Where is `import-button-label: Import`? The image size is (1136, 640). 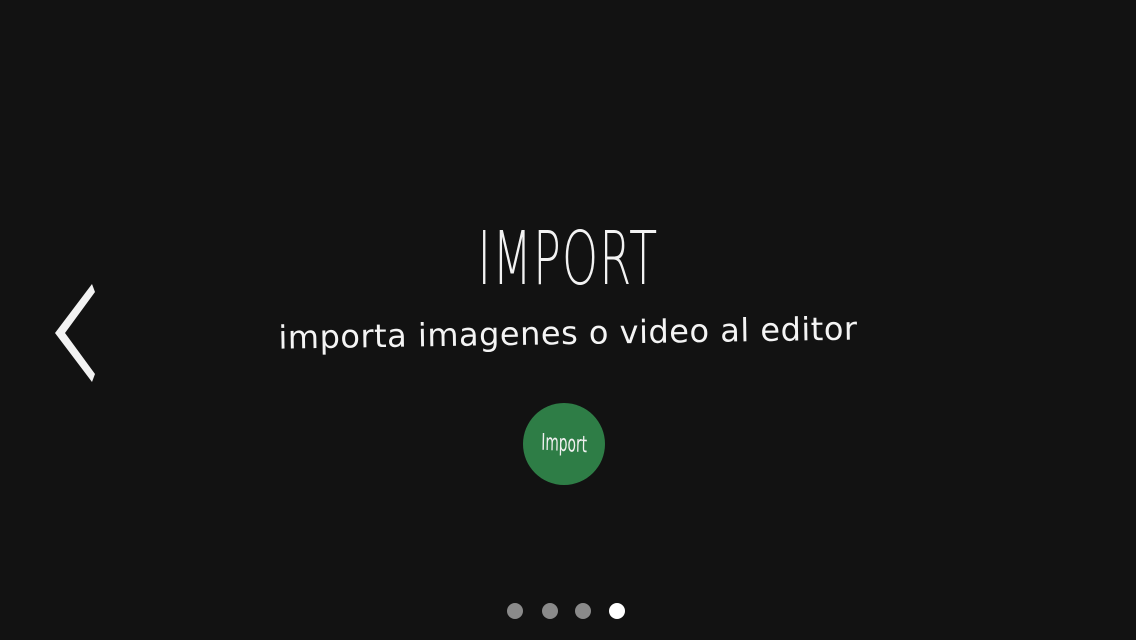 import-button-label: Import is located at coordinates (564, 444).